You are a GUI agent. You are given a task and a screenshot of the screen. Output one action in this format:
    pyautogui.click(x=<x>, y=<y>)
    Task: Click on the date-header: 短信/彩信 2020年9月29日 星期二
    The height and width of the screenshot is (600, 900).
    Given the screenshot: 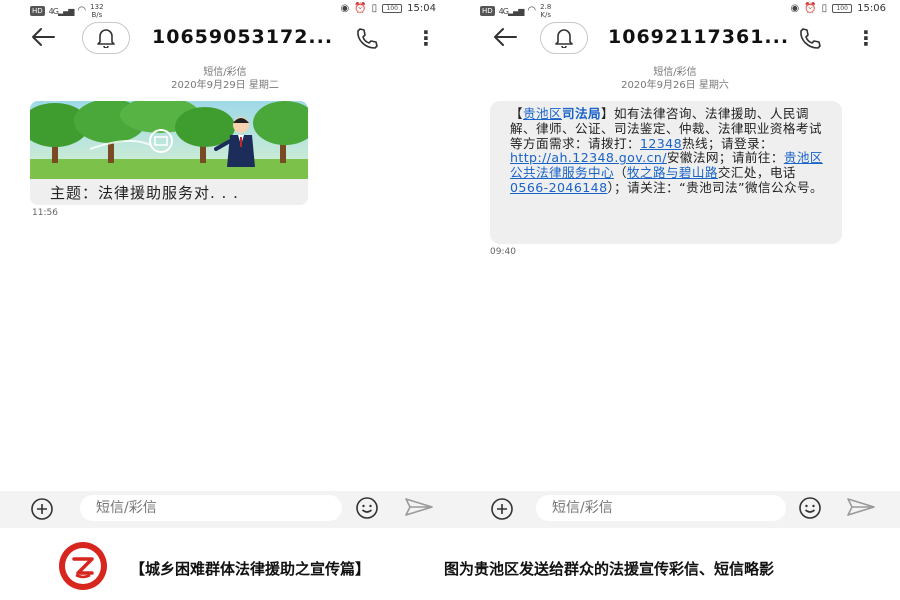 What is the action you would take?
    pyautogui.click(x=225, y=79)
    